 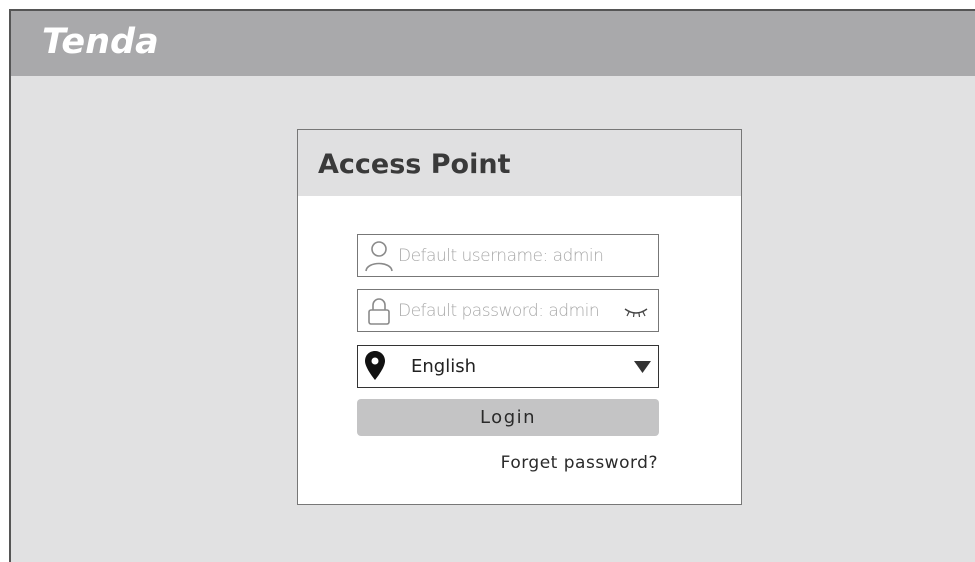 What do you see at coordinates (379, 311) in the screenshot?
I see `lock-icon` at bounding box center [379, 311].